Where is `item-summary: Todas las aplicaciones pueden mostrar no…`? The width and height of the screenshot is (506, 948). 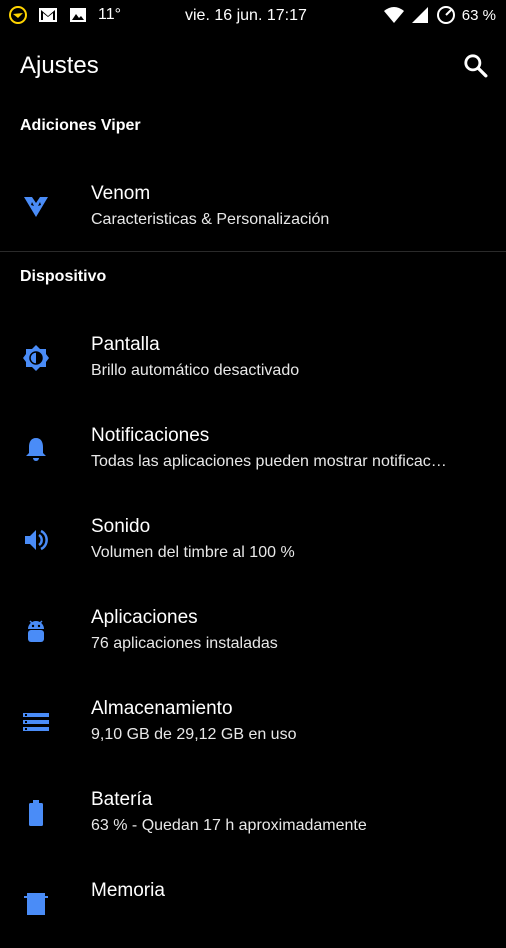
item-summary: Todas las aplicaciones pueden mostrar no… is located at coordinates (269, 461).